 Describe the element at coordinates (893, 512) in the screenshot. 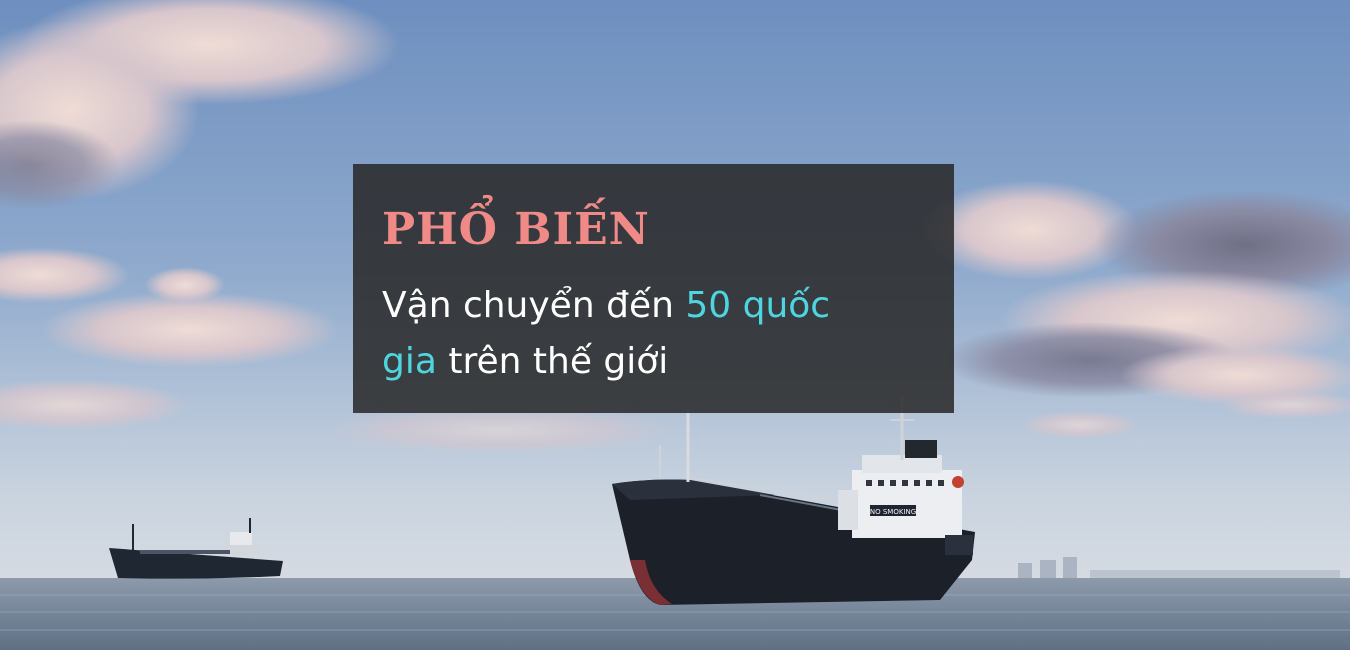

I see `no-smoking-sign: NO SMOKING` at that location.